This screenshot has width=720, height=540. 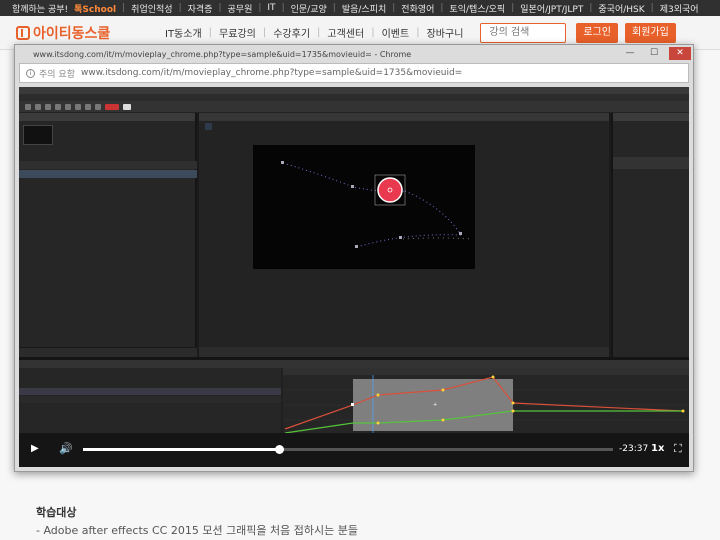 I want to click on logo-text: 아이티동스쿨, so click(x=72, y=33).